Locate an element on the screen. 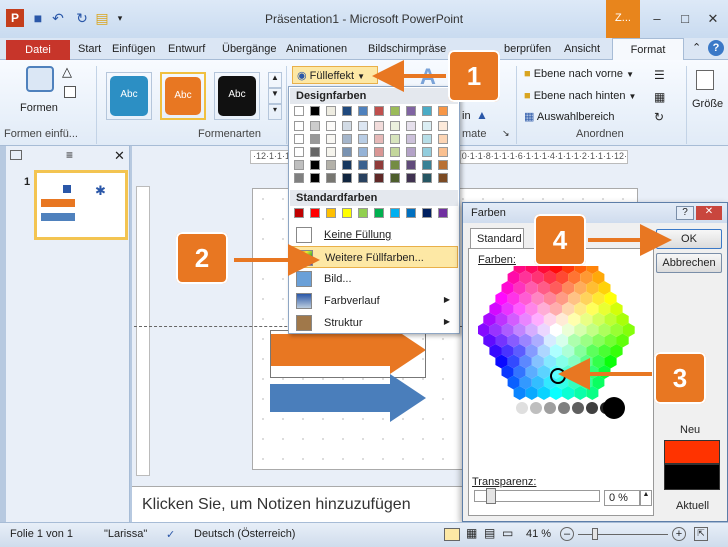 Image resolution: width=728 pixels, height=547 pixels. callout-2: 2 is located at coordinates (202, 258).